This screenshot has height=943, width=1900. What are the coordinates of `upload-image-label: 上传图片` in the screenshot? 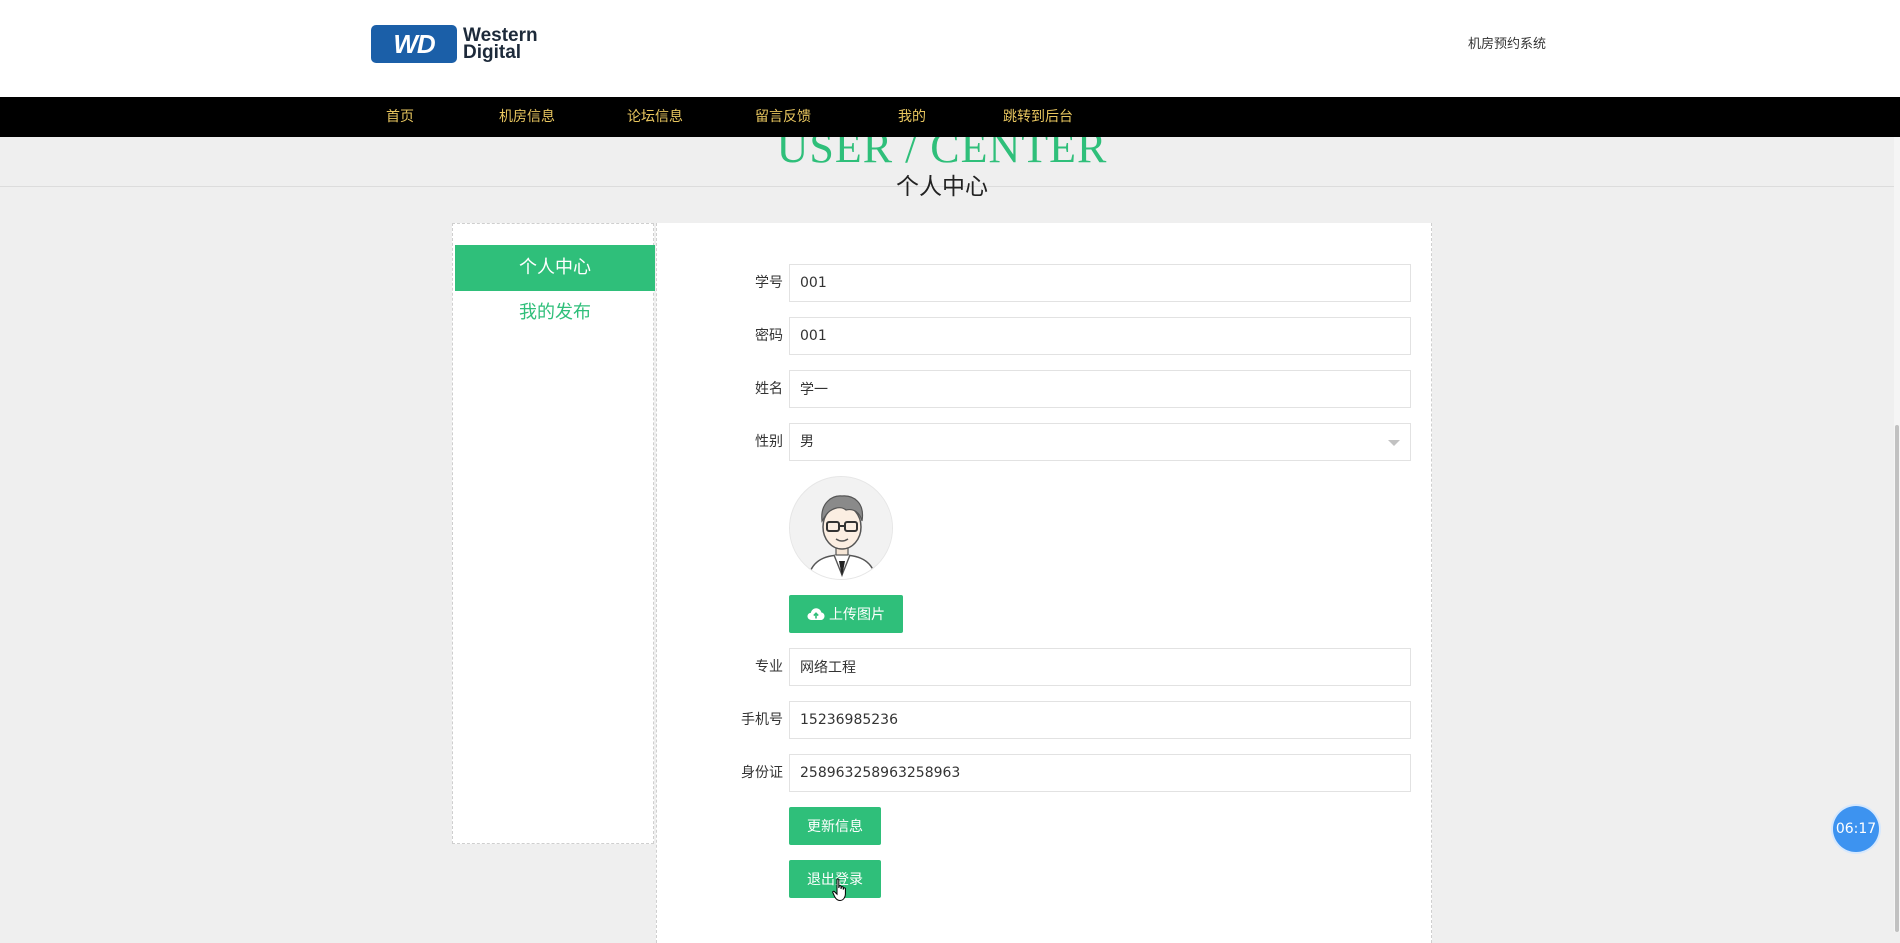 It's located at (857, 615).